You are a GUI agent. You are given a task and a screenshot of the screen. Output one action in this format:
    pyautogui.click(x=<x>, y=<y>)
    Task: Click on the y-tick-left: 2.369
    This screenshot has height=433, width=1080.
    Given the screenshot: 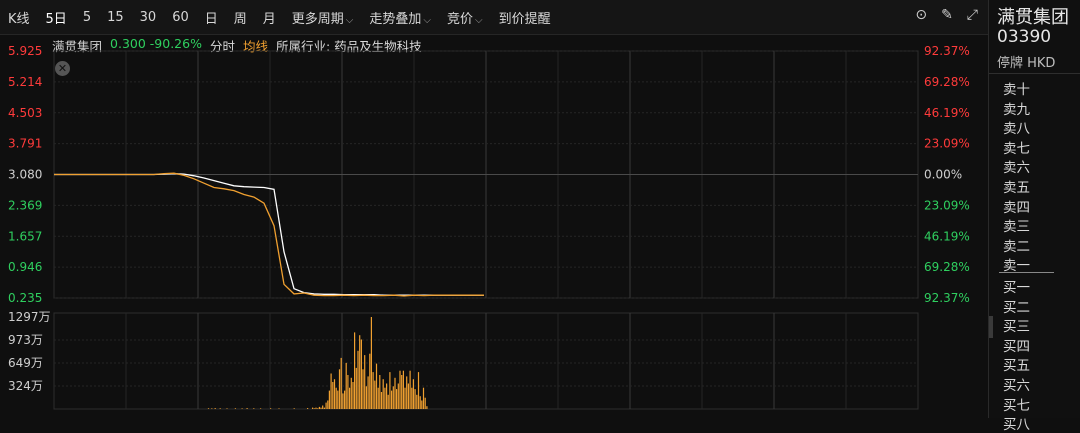 What is the action you would take?
    pyautogui.click(x=25, y=205)
    